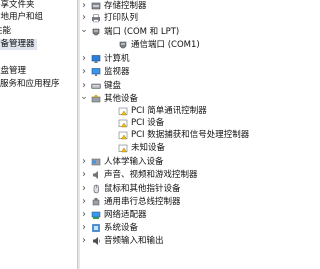  I want to click on storage-controller-icon, so click(96, 6).